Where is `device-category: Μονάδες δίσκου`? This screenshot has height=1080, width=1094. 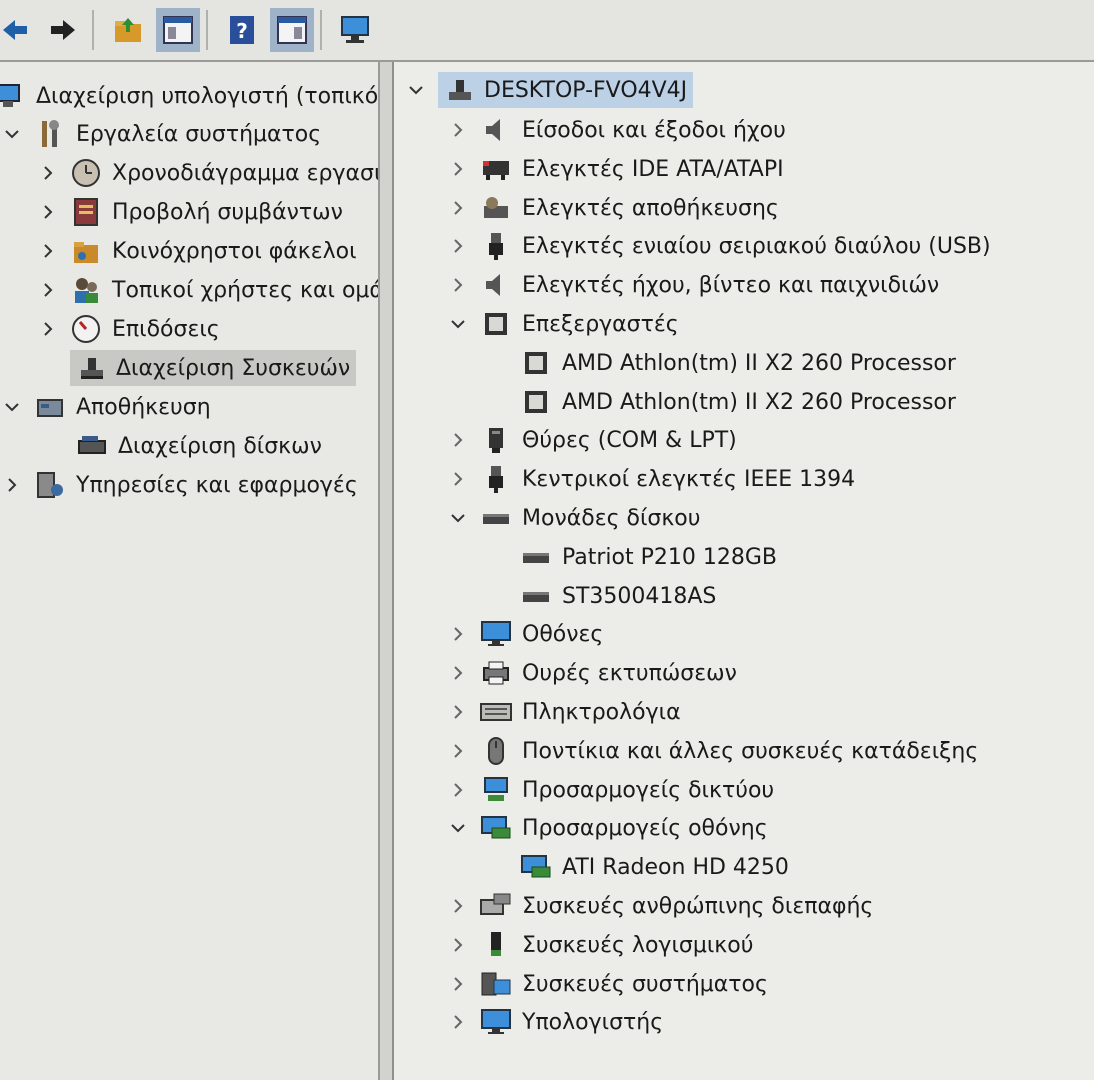
device-category: Μονάδες δίσκου is located at coordinates (573, 518).